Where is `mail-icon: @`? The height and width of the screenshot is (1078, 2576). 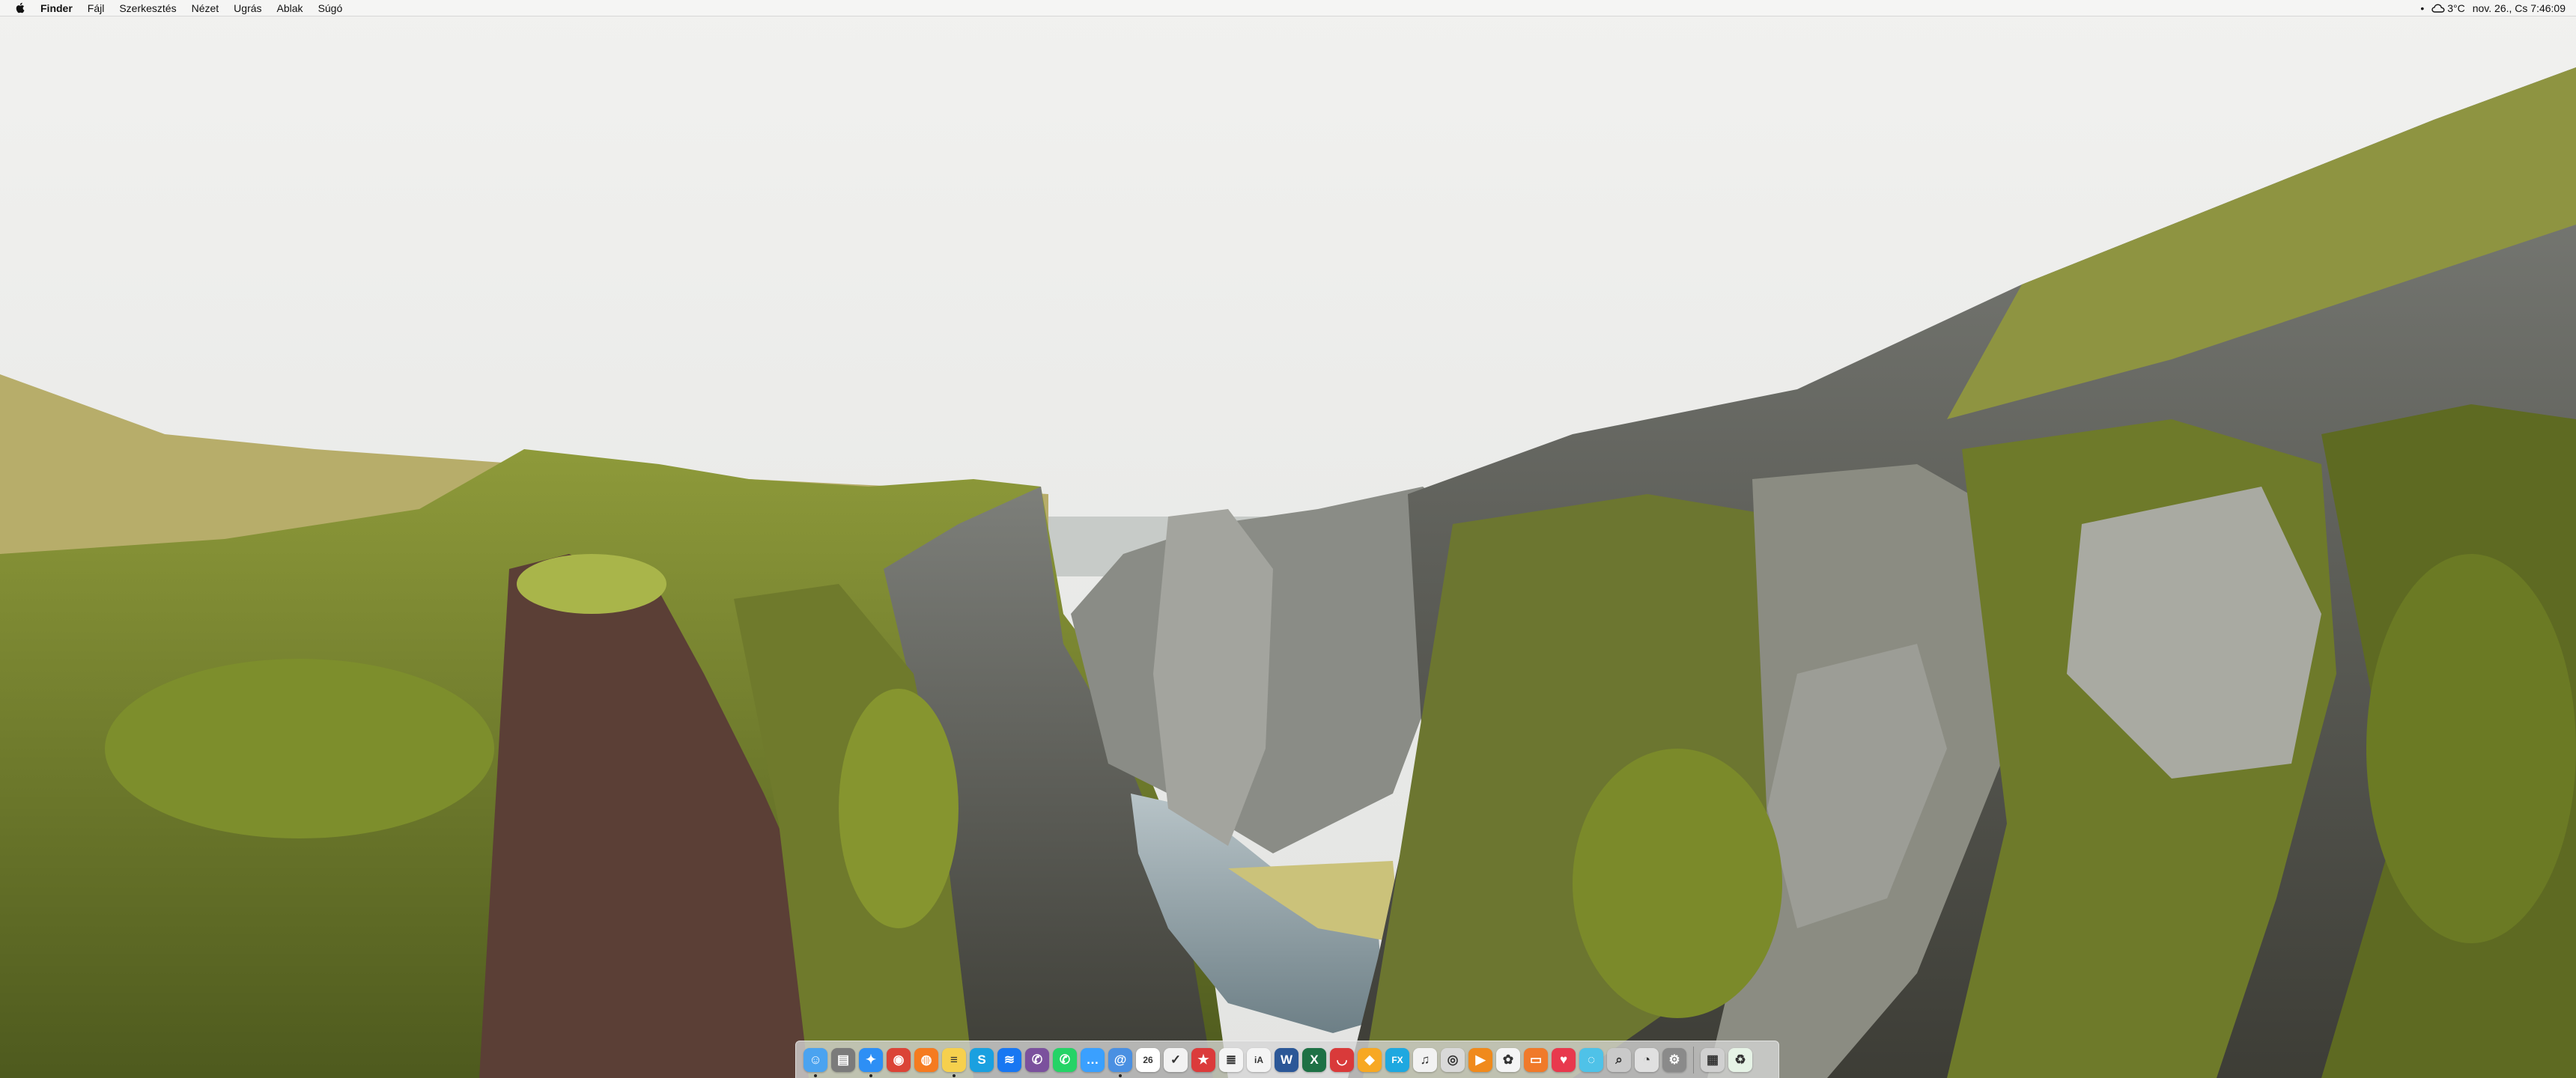
mail-icon: @ is located at coordinates (1120, 1059).